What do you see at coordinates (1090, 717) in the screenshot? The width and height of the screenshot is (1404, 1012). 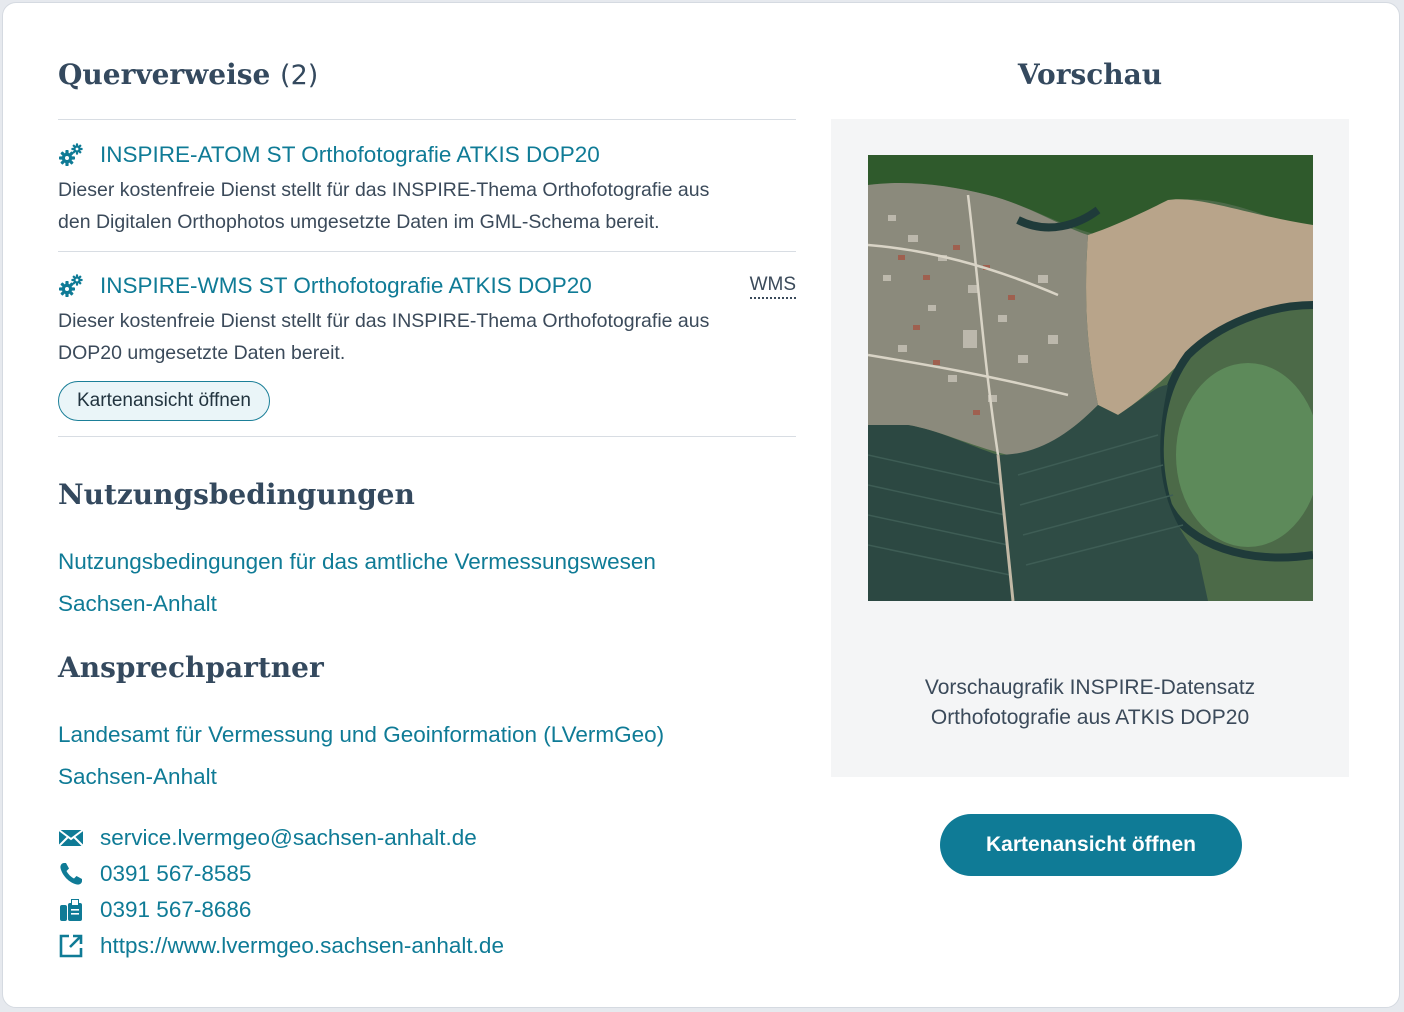 I see `caption-line: Orthofotografie aus ATKIS DOP20` at bounding box center [1090, 717].